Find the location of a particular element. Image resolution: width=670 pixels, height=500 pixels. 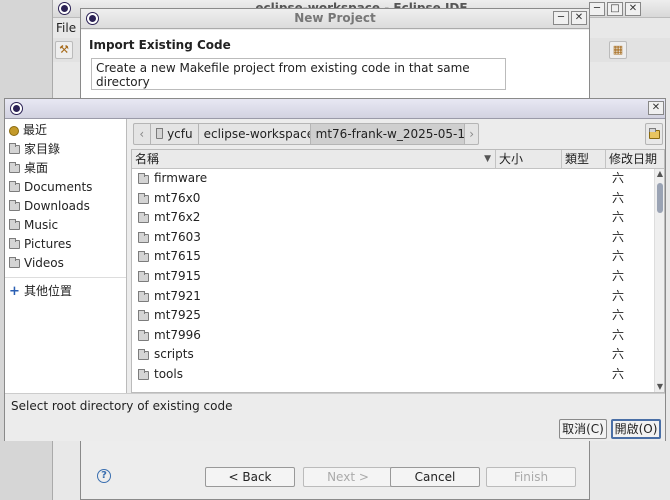

new-folder-icon is located at coordinates (654, 133).